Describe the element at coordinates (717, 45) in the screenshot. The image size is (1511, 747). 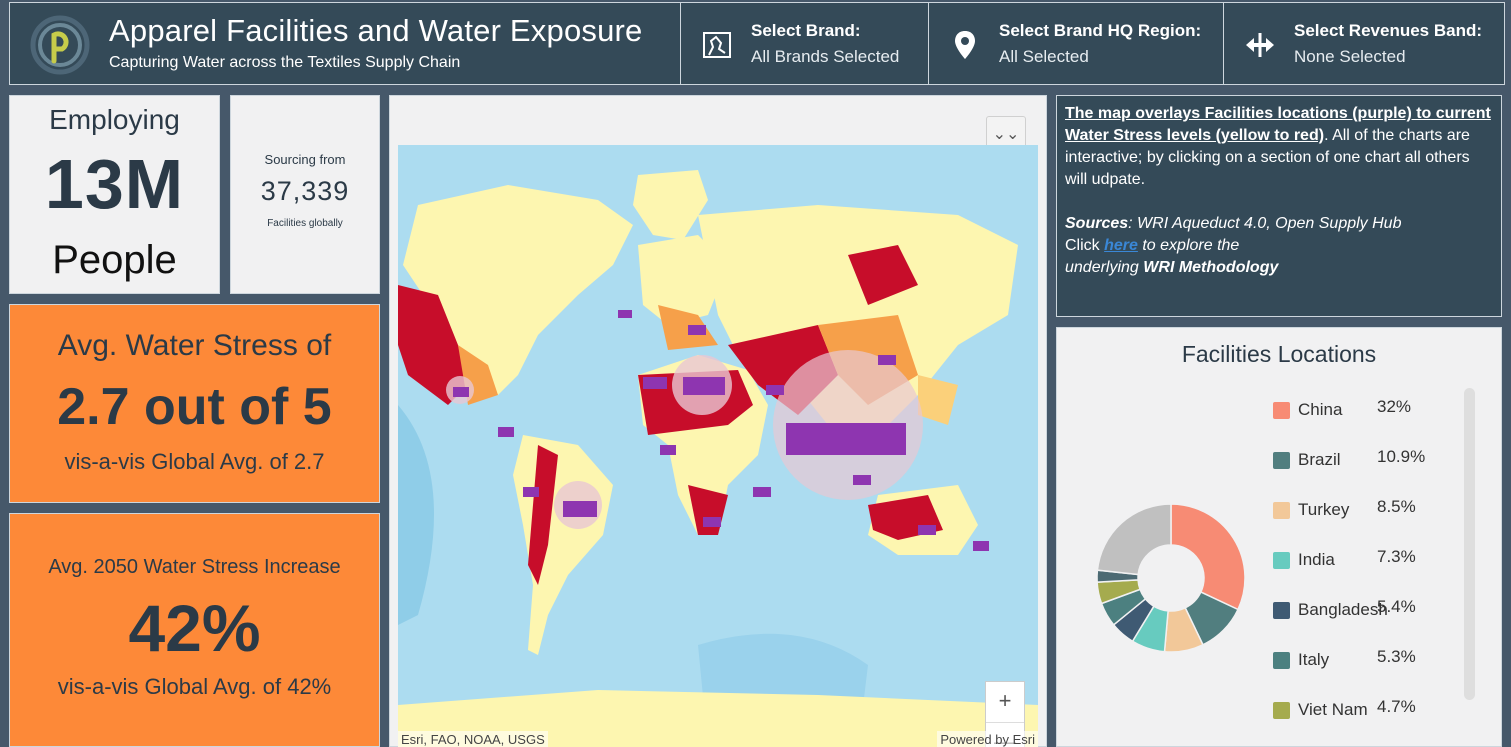
I see `map-icon` at that location.